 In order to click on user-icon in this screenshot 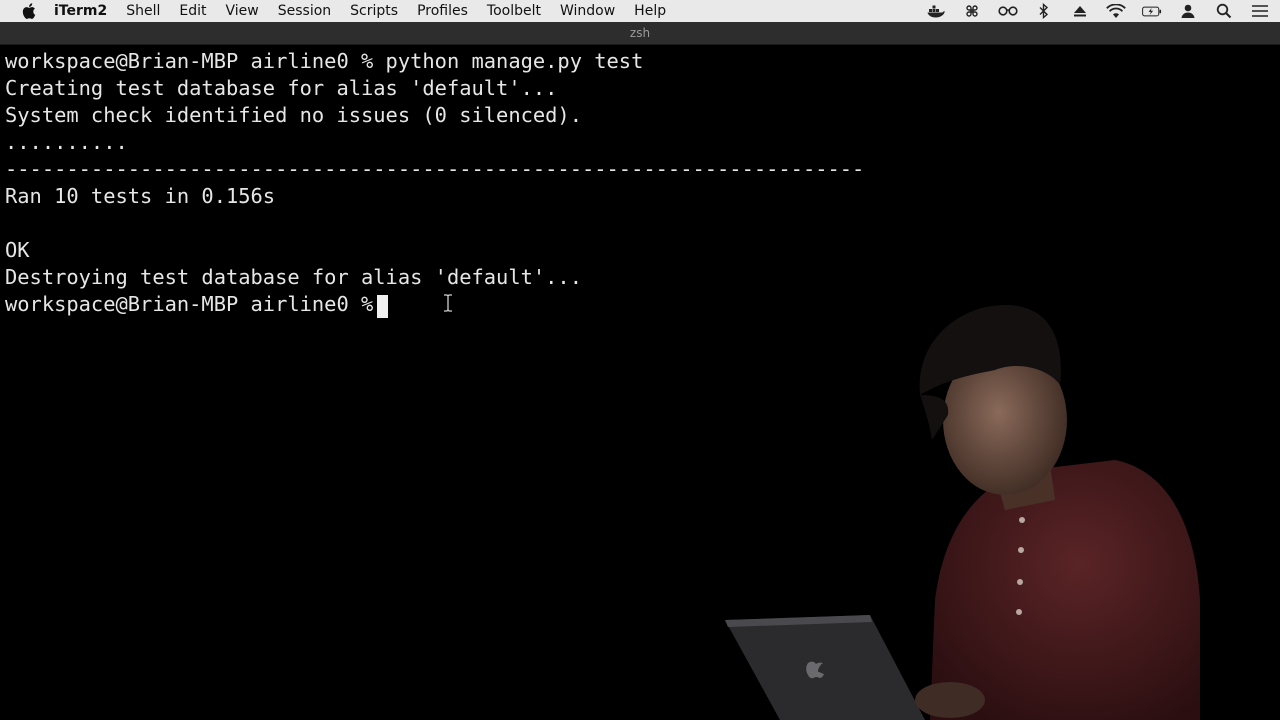, I will do `click(1188, 11)`.